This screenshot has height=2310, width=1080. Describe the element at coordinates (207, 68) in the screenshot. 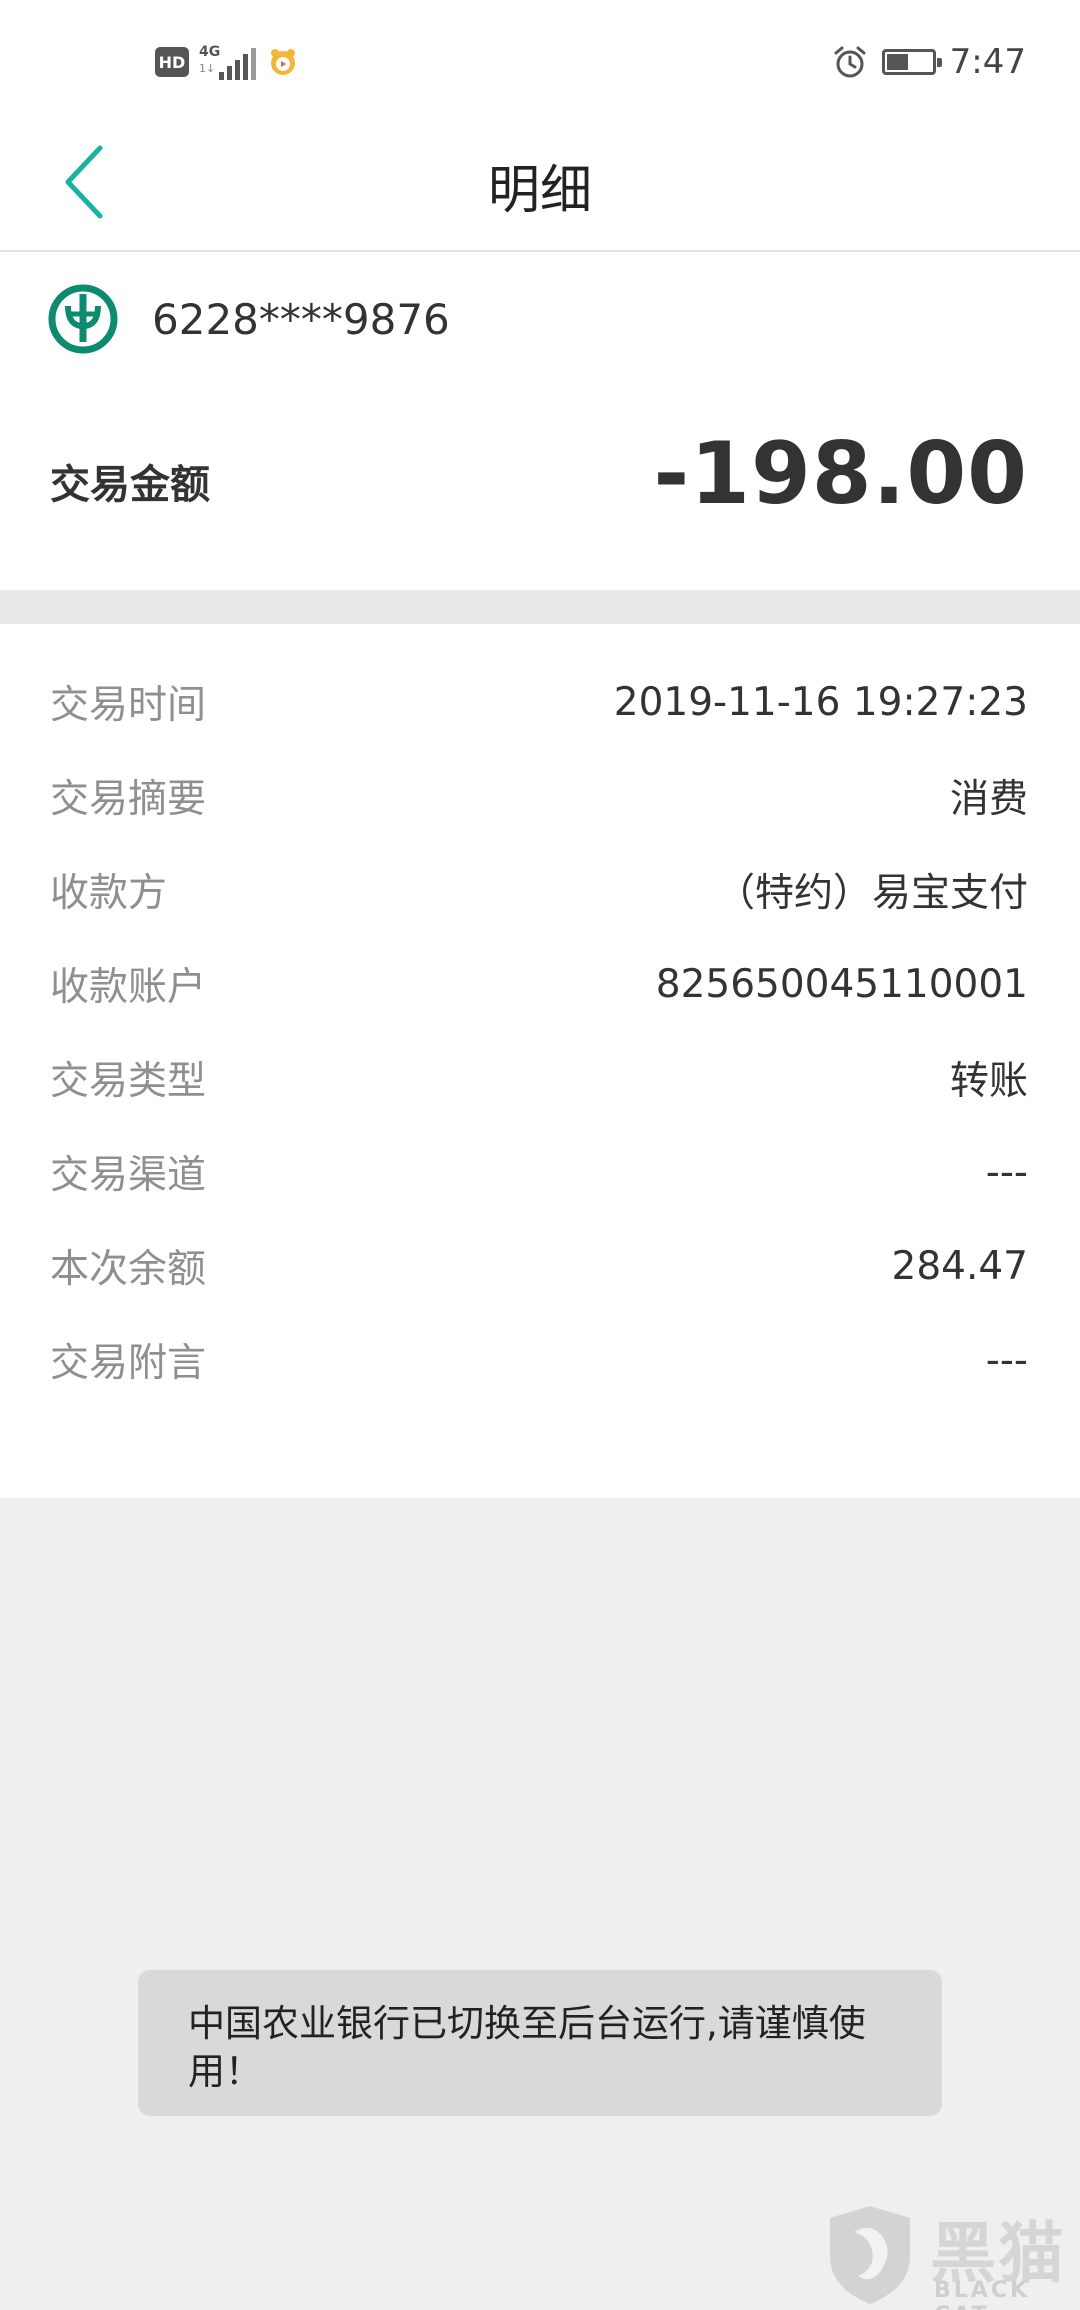

I see `network-activity-label: 1↓` at that location.